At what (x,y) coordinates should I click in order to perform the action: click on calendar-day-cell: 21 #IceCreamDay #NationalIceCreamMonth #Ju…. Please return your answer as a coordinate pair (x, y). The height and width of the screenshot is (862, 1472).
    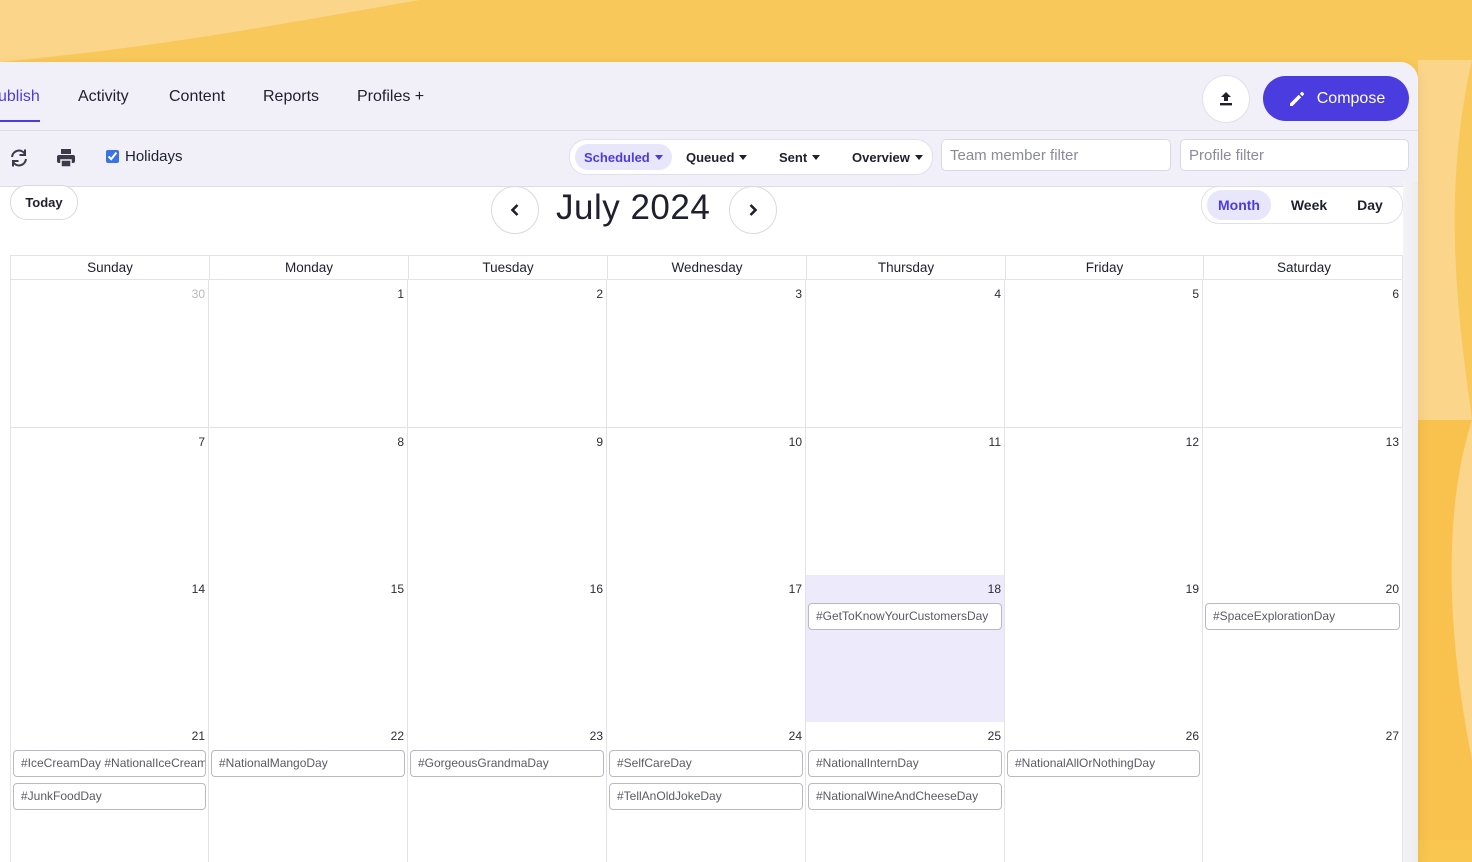
    Looking at the image, I should click on (109, 792).